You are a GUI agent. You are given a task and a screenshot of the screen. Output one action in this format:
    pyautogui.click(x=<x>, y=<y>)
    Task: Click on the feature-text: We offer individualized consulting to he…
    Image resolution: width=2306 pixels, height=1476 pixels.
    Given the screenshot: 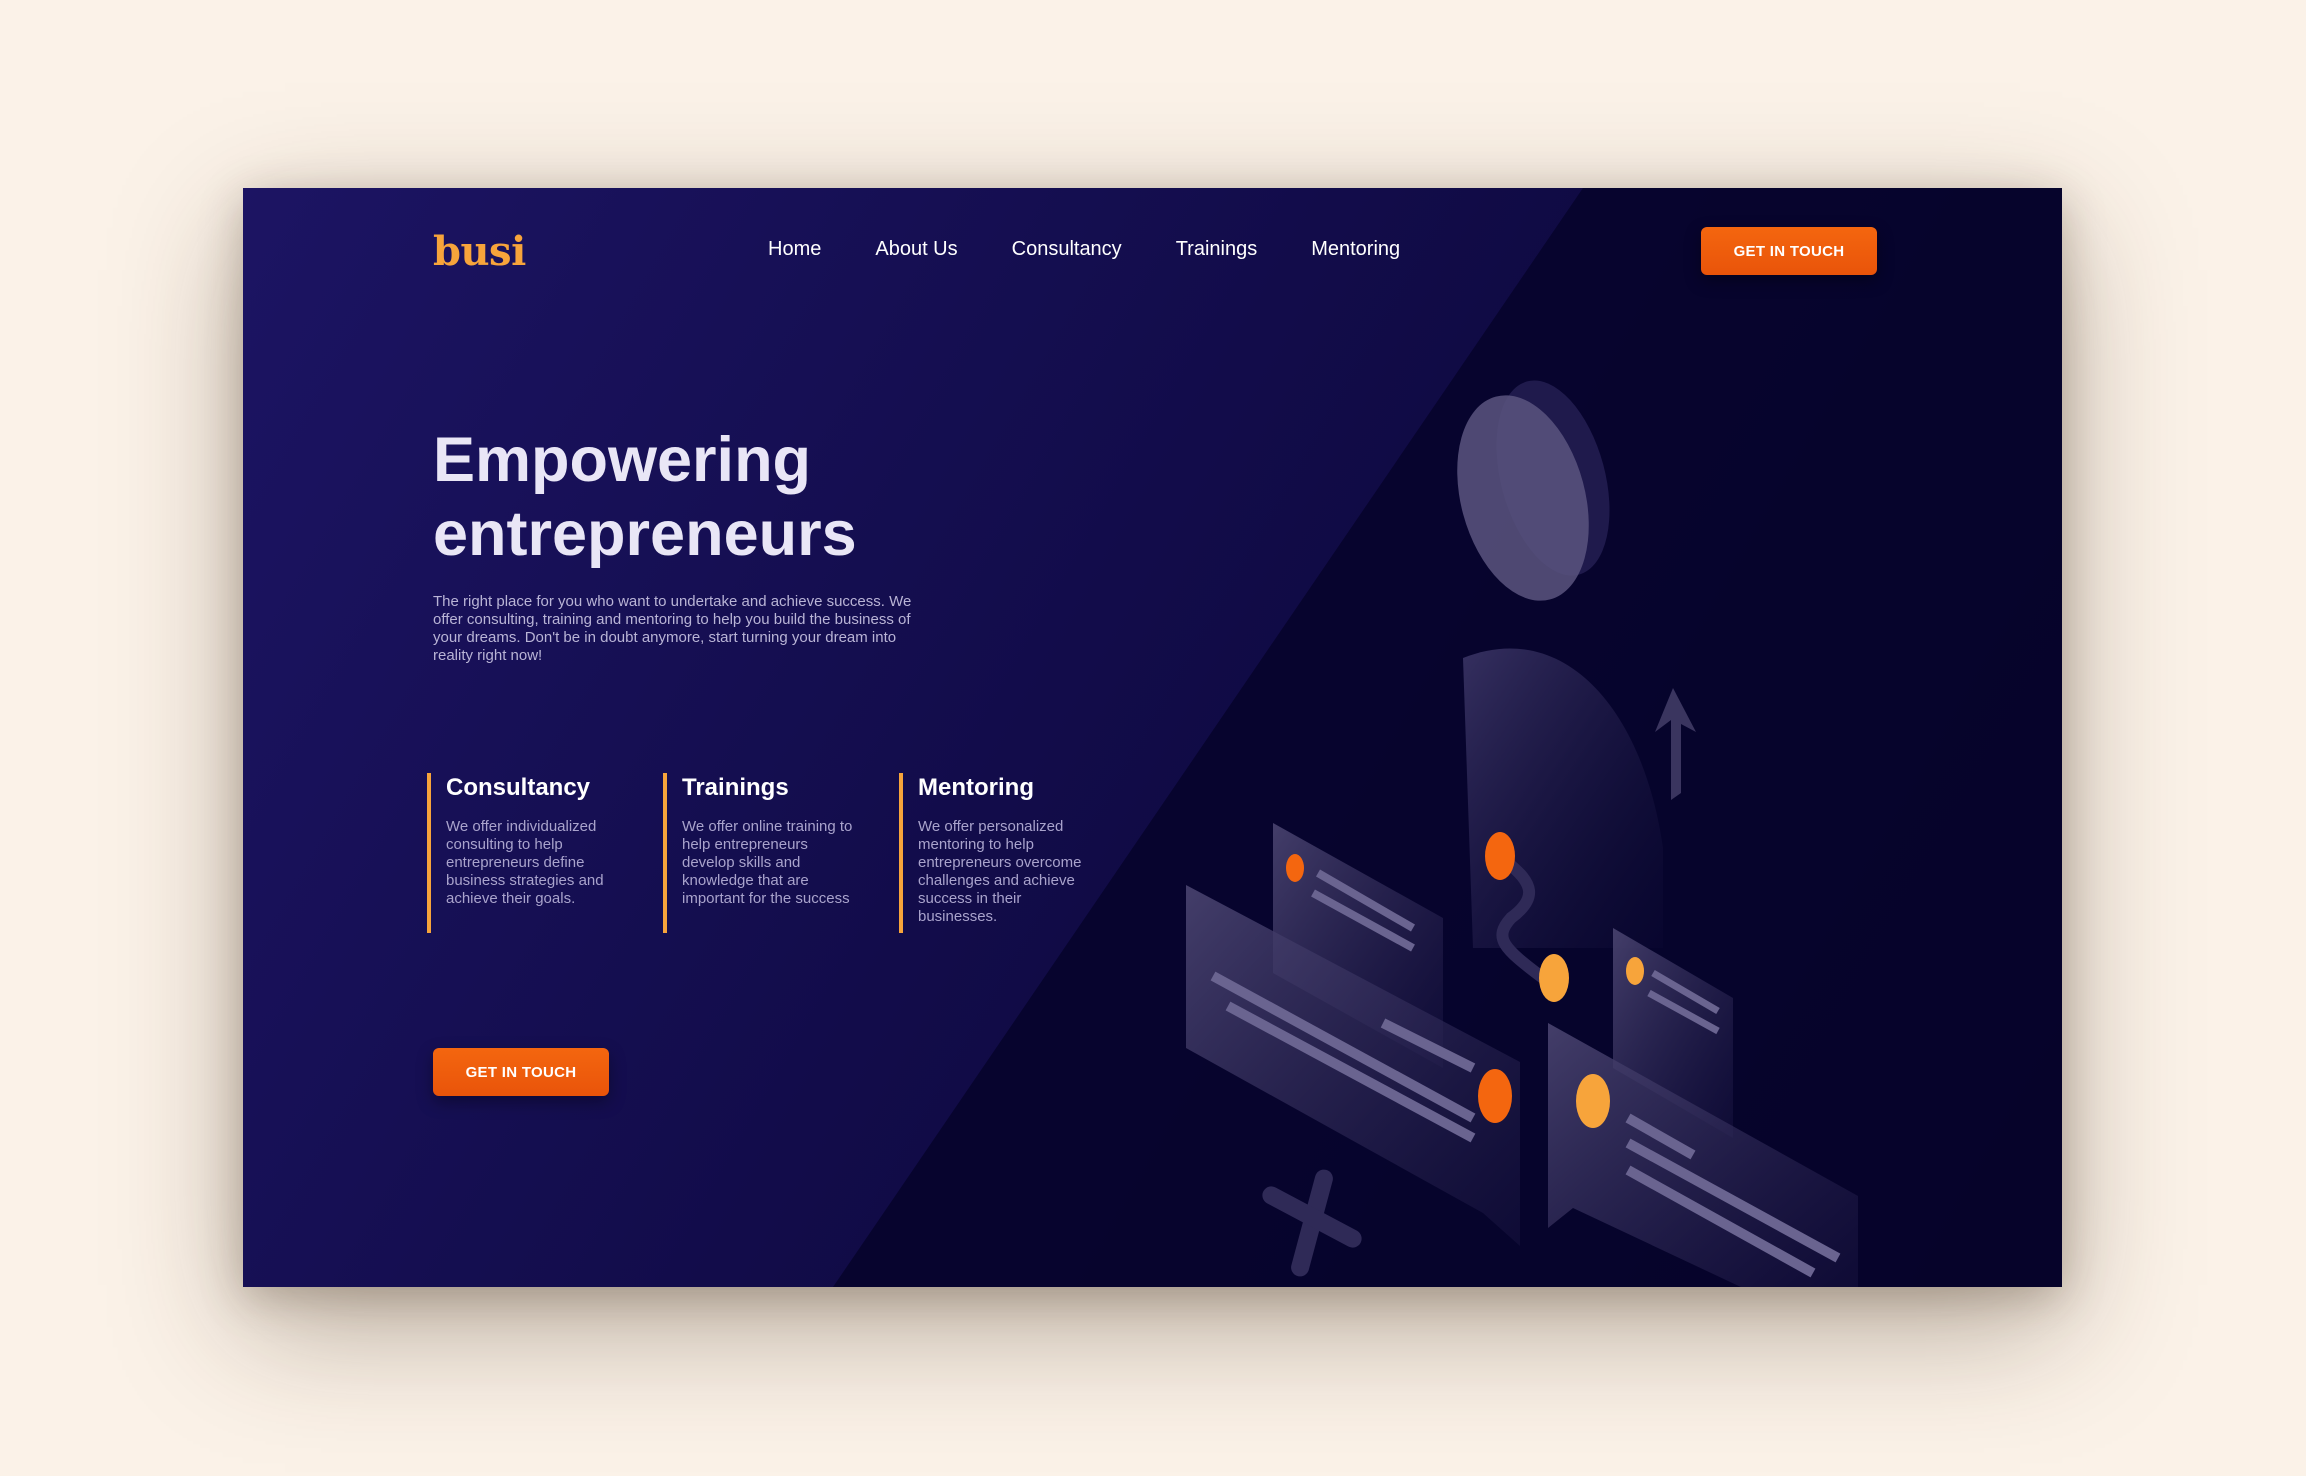 What is the action you would take?
    pyautogui.click(x=525, y=862)
    